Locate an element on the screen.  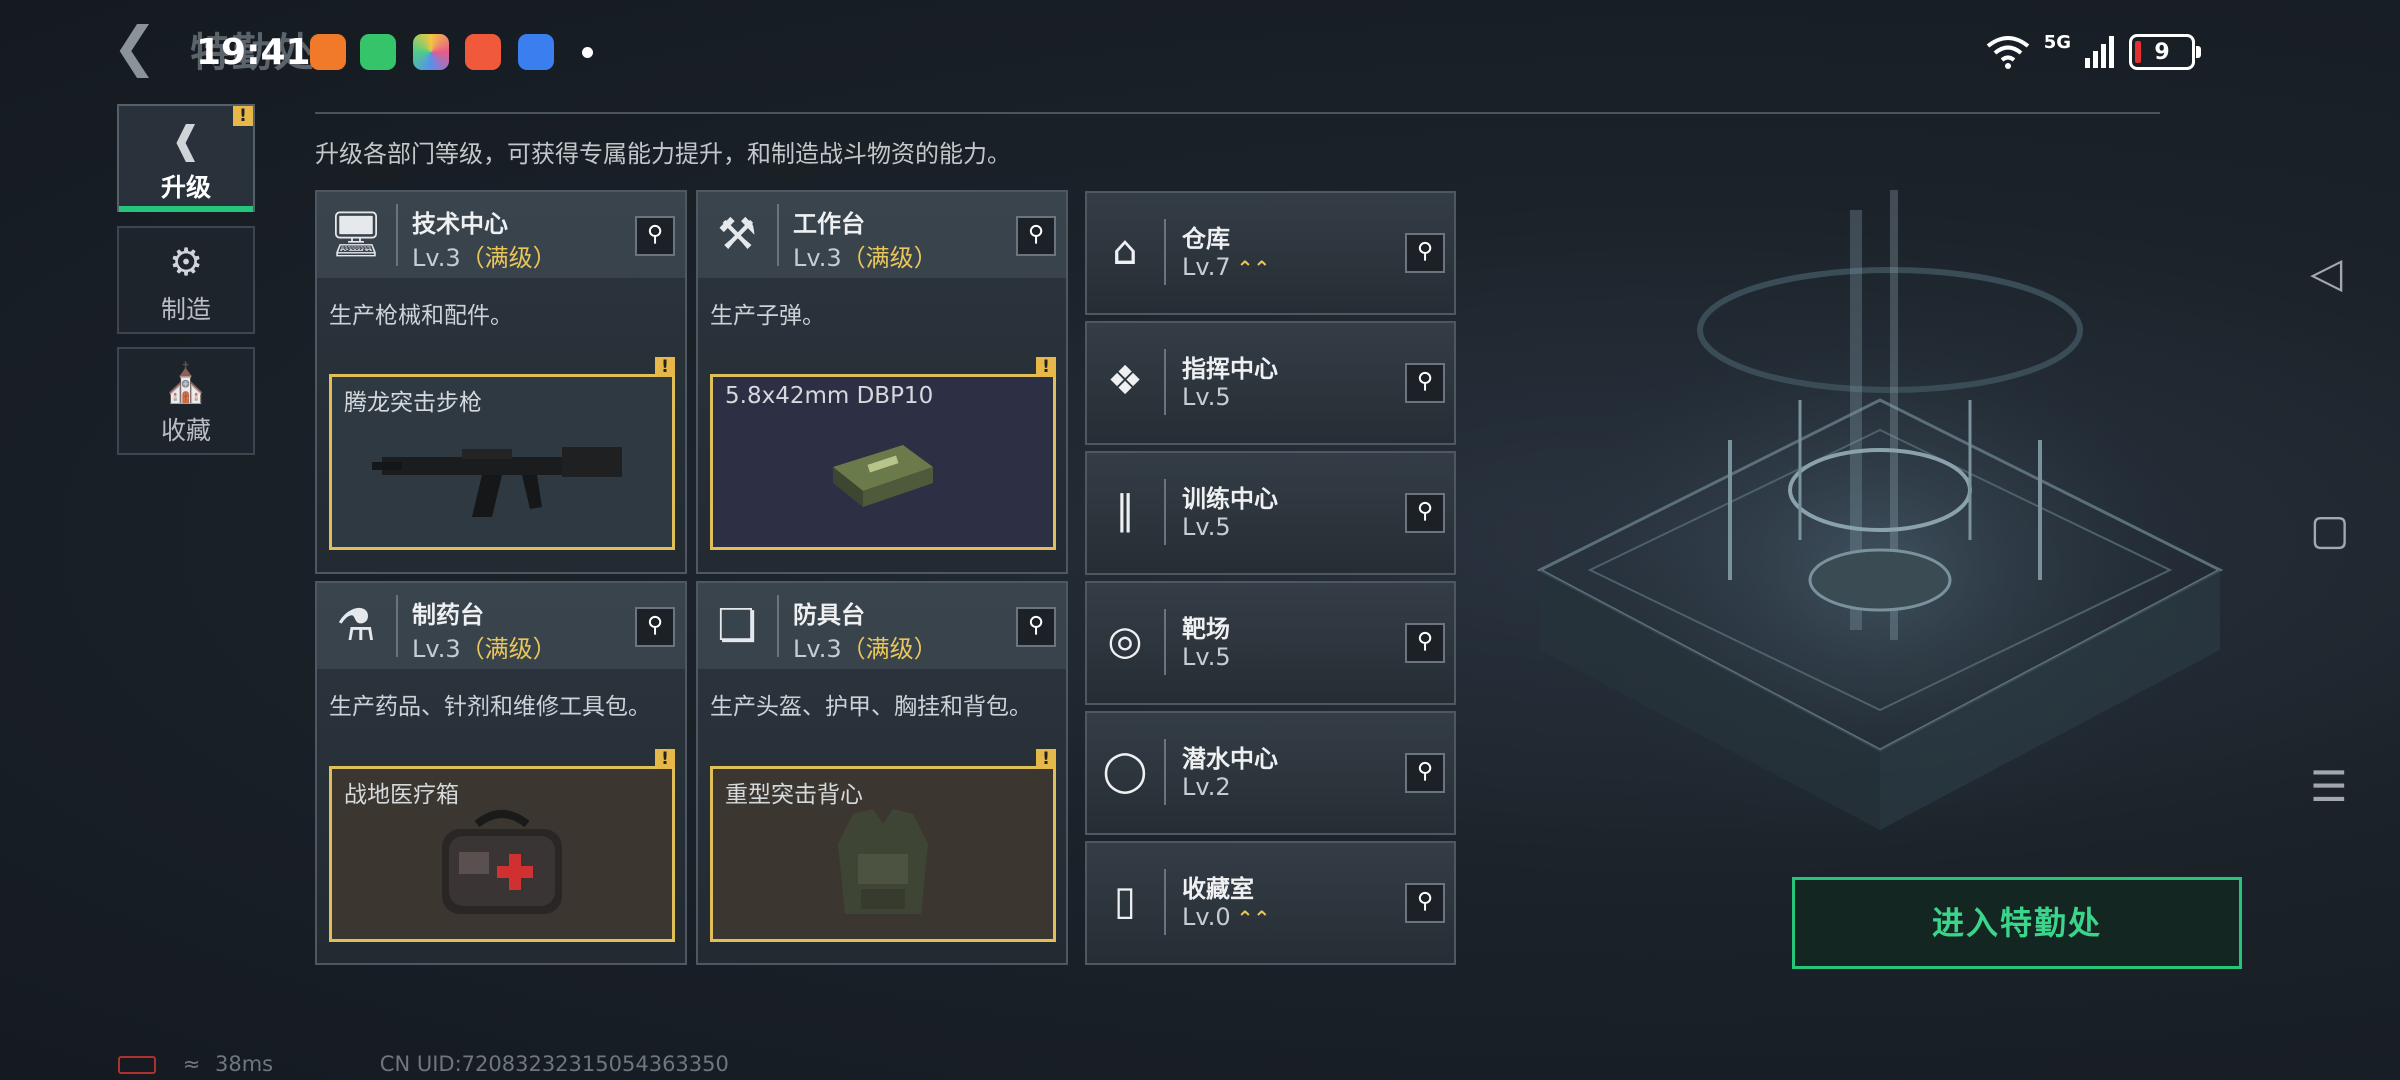
facility-command-center: ❖ 指挥中心 Lv.5 ⚲ is located at coordinates (1270, 383).